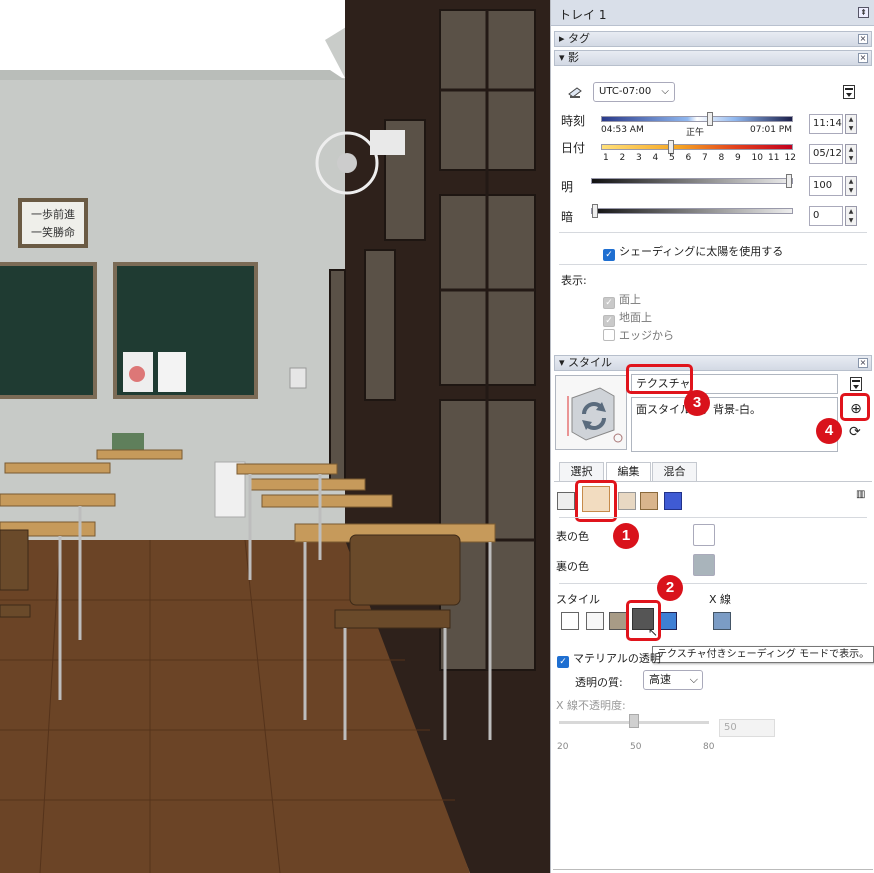 Image resolution: width=874 pixels, height=873 pixels. Describe the element at coordinates (734, 424) in the screenshot. I see `style-description: 面スタイル…。背景-白。` at that location.